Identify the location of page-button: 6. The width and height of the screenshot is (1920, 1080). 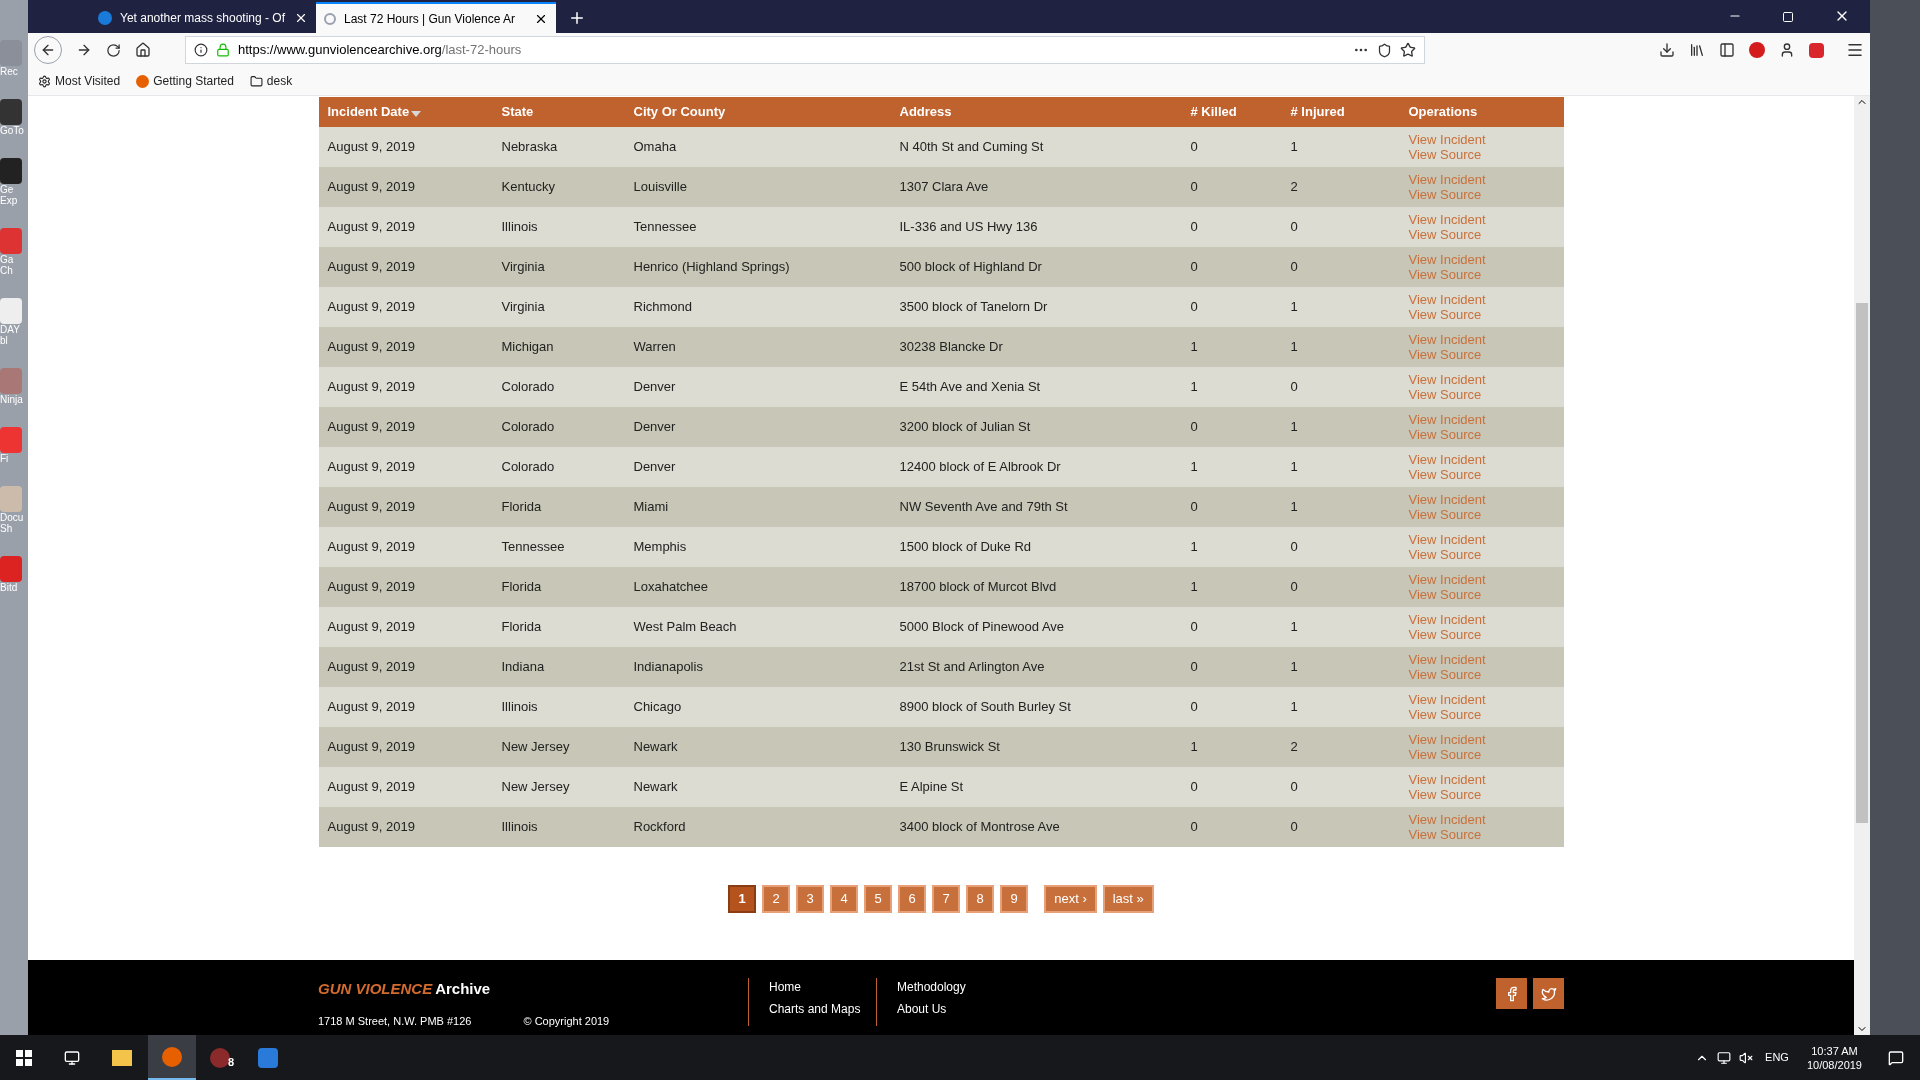
(912, 899).